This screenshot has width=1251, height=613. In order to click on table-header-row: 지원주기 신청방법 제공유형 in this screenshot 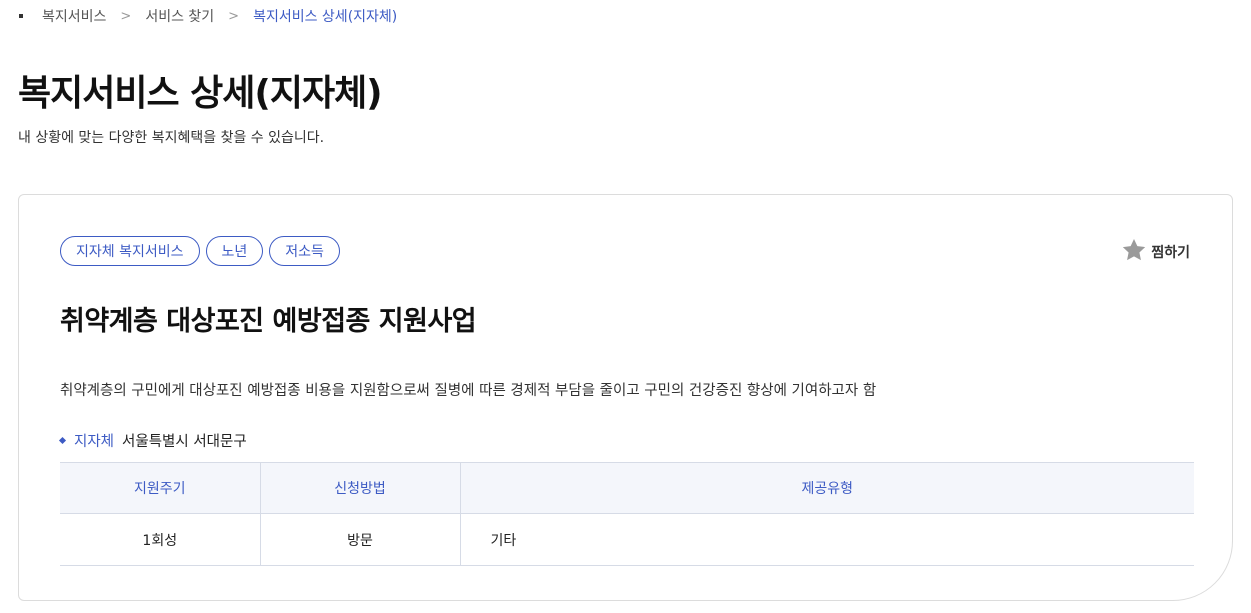, I will do `click(627, 488)`.